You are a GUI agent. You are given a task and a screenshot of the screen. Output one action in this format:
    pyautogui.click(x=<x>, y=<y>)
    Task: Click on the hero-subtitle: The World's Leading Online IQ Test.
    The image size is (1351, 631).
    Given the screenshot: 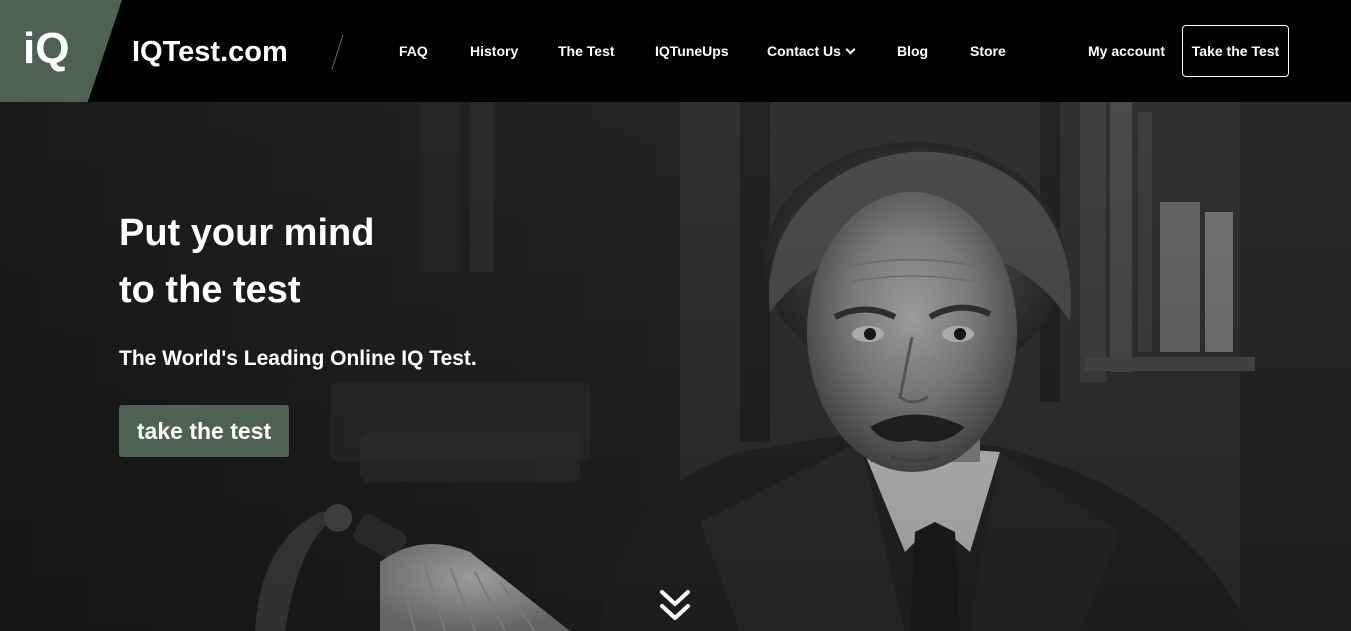 What is the action you would take?
    pyautogui.click(x=298, y=358)
    